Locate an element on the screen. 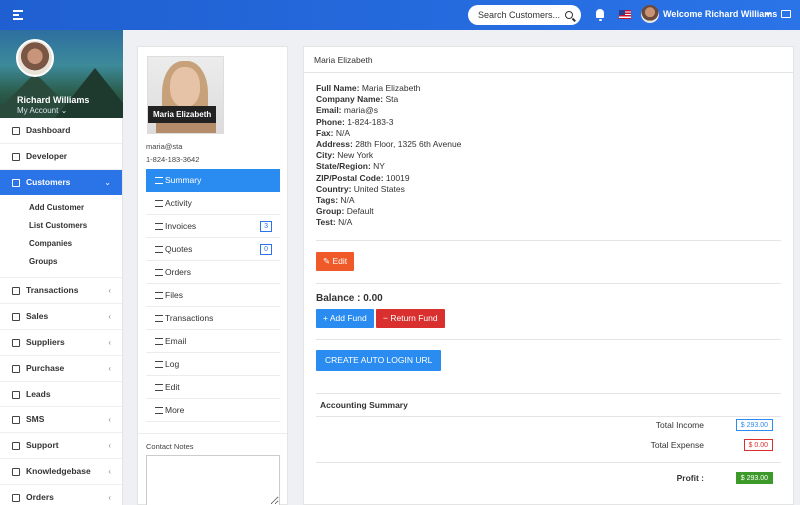 The width and height of the screenshot is (800, 505). bell-icon is located at coordinates (600, 15).